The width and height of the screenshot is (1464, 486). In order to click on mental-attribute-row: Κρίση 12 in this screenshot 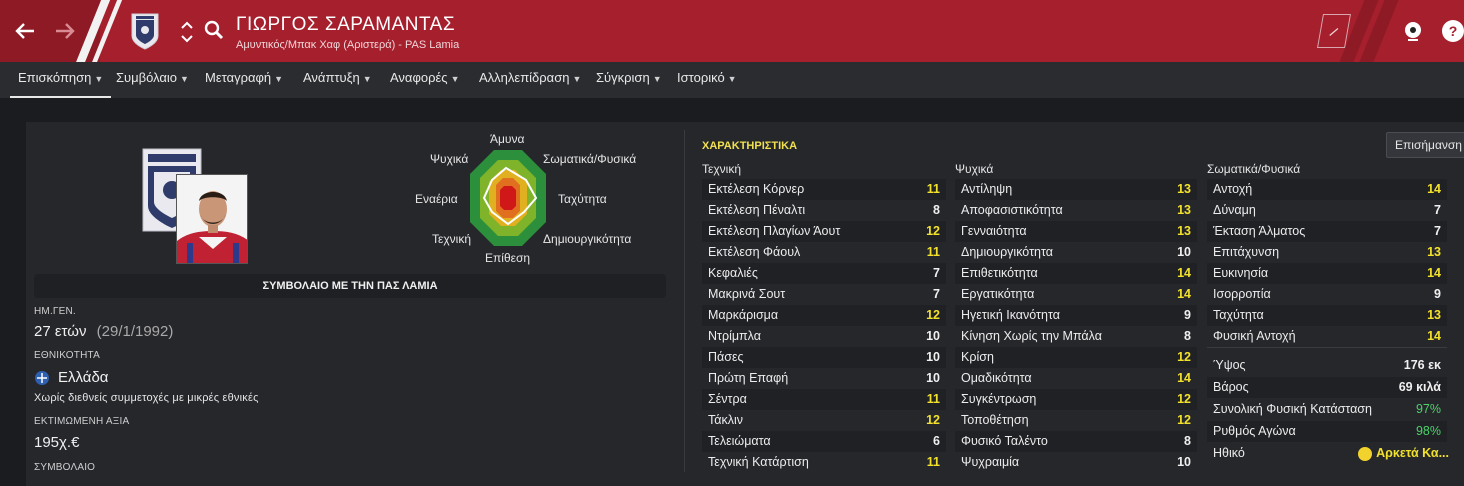, I will do `click(1076, 357)`.